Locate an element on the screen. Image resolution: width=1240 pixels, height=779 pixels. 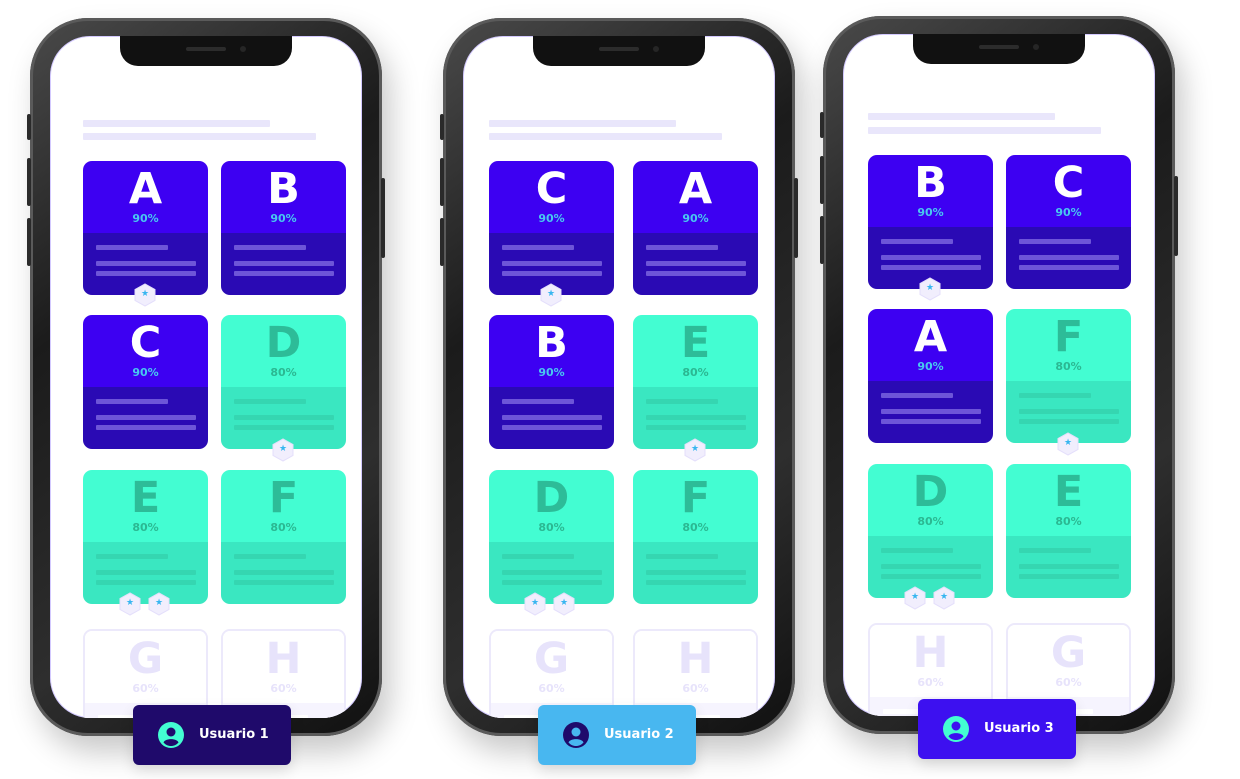
card-letter: G is located at coordinates (551, 659).